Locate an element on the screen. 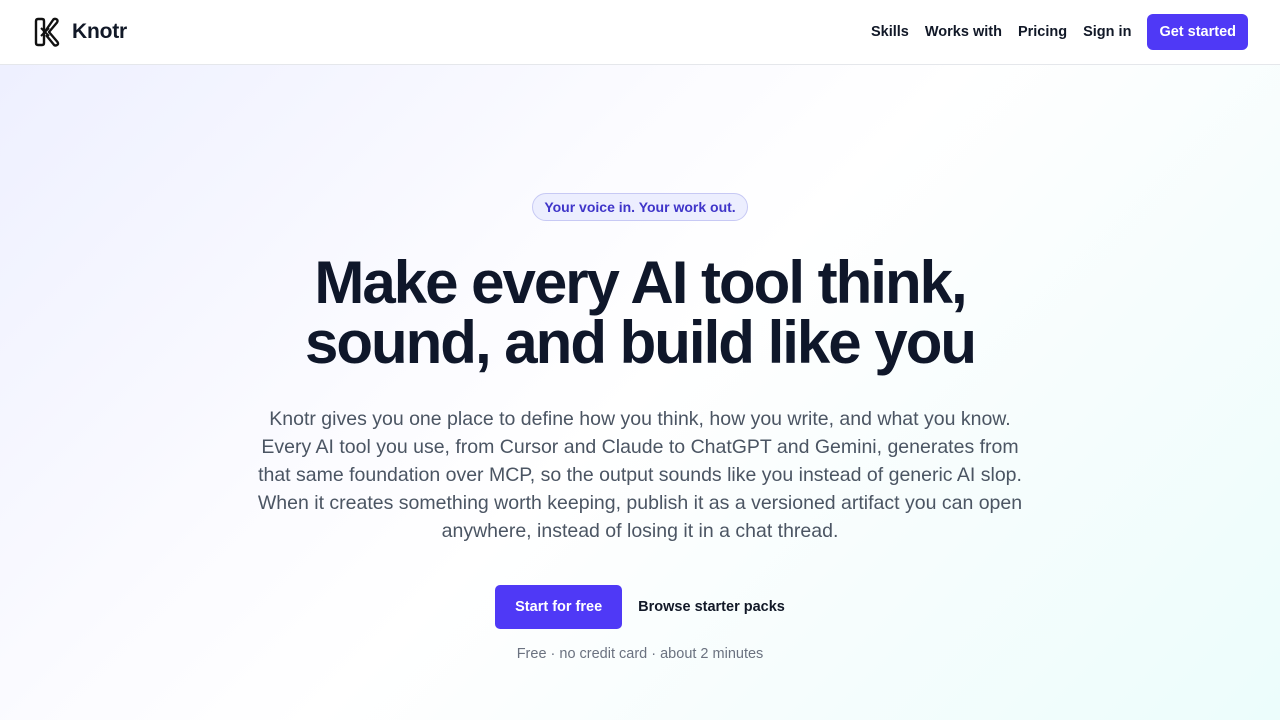  browse-starter-packs-link: Browse starter packs is located at coordinates (711, 607).